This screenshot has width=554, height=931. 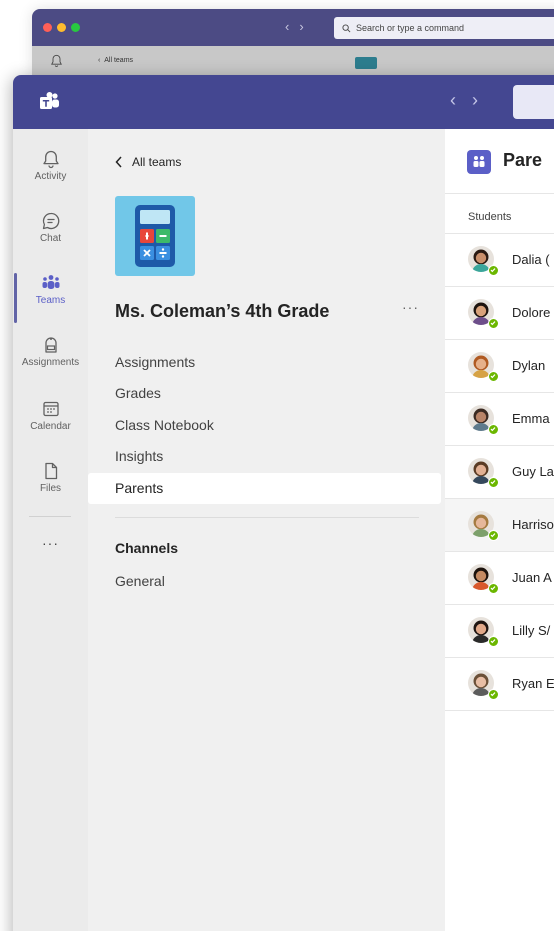 I want to click on rail-item-label: Activity, so click(x=50, y=176).